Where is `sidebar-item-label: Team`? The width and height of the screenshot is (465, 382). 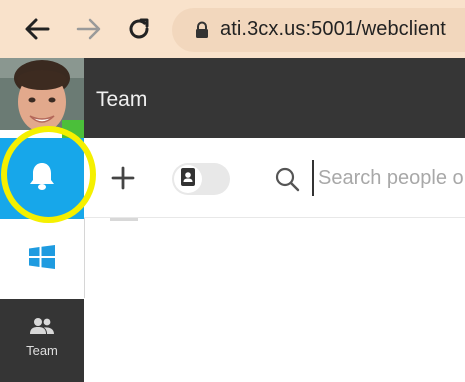 sidebar-item-label: Team is located at coordinates (42, 350).